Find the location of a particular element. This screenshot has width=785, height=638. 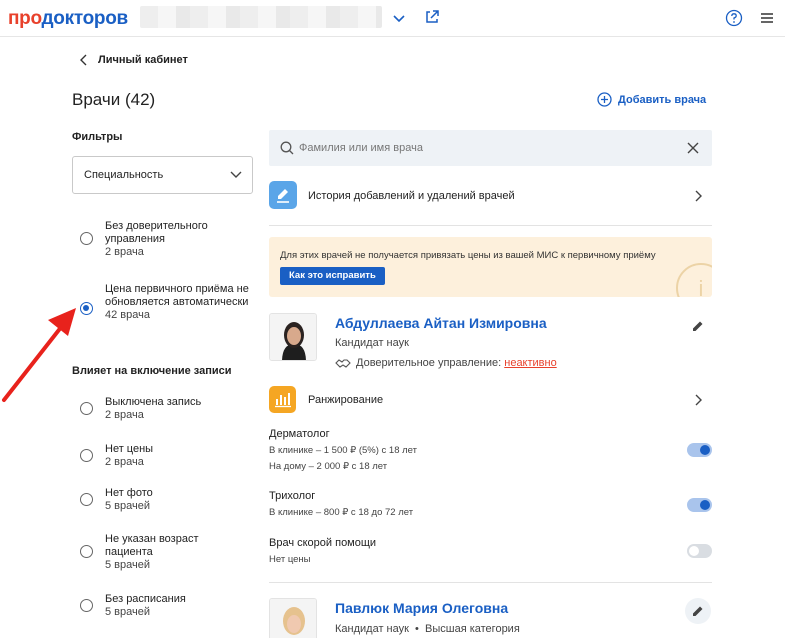

filter-option-no-age: Не указан возраст пациента 5 врачей is located at coordinates (147, 552).